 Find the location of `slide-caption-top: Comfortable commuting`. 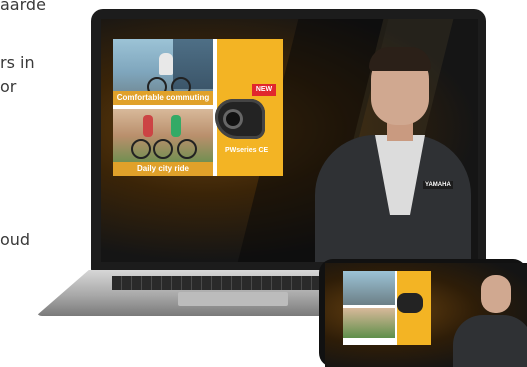

slide-caption-top: Comfortable commuting is located at coordinates (163, 98).